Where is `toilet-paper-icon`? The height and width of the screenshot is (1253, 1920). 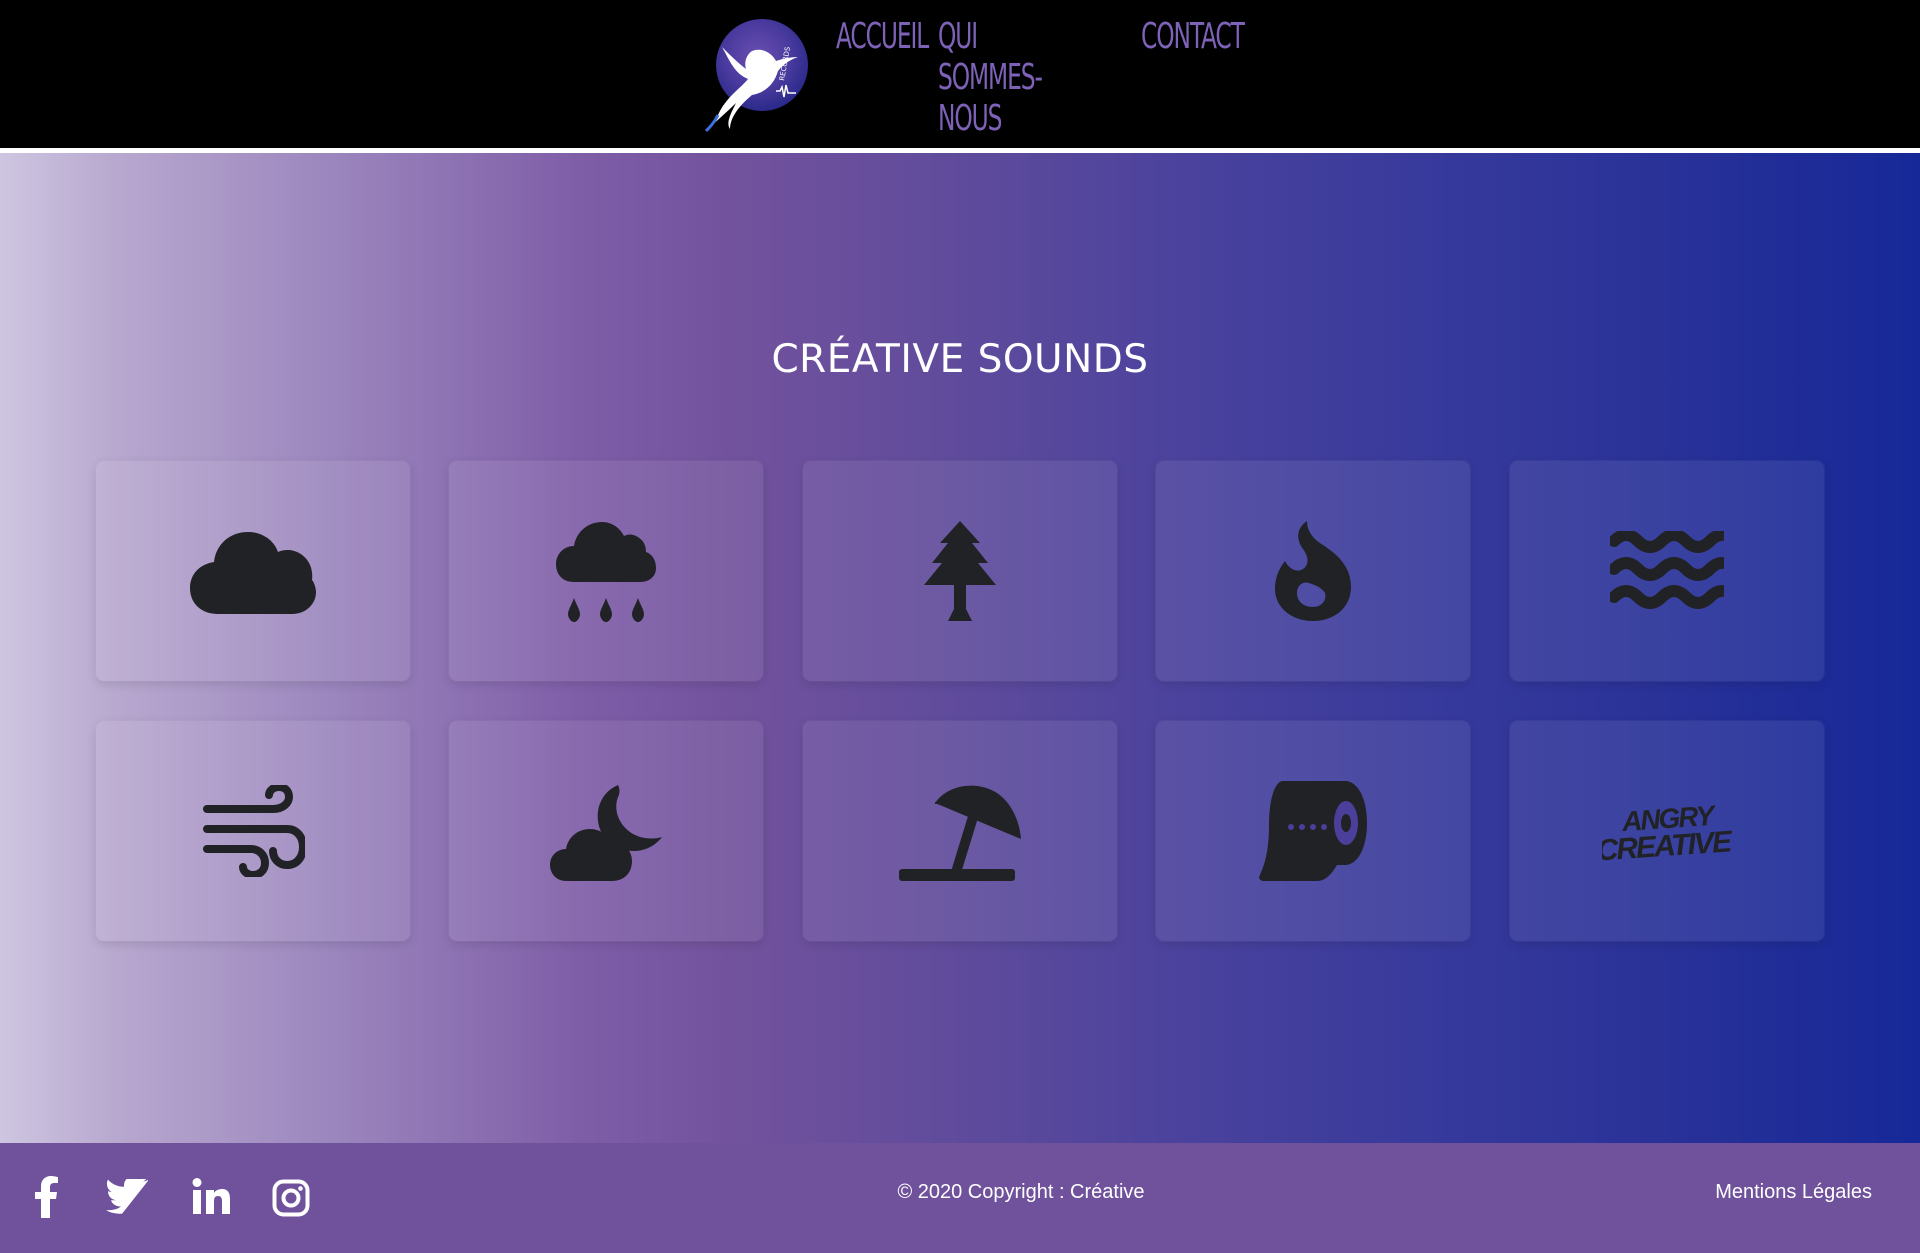 toilet-paper-icon is located at coordinates (1313, 831).